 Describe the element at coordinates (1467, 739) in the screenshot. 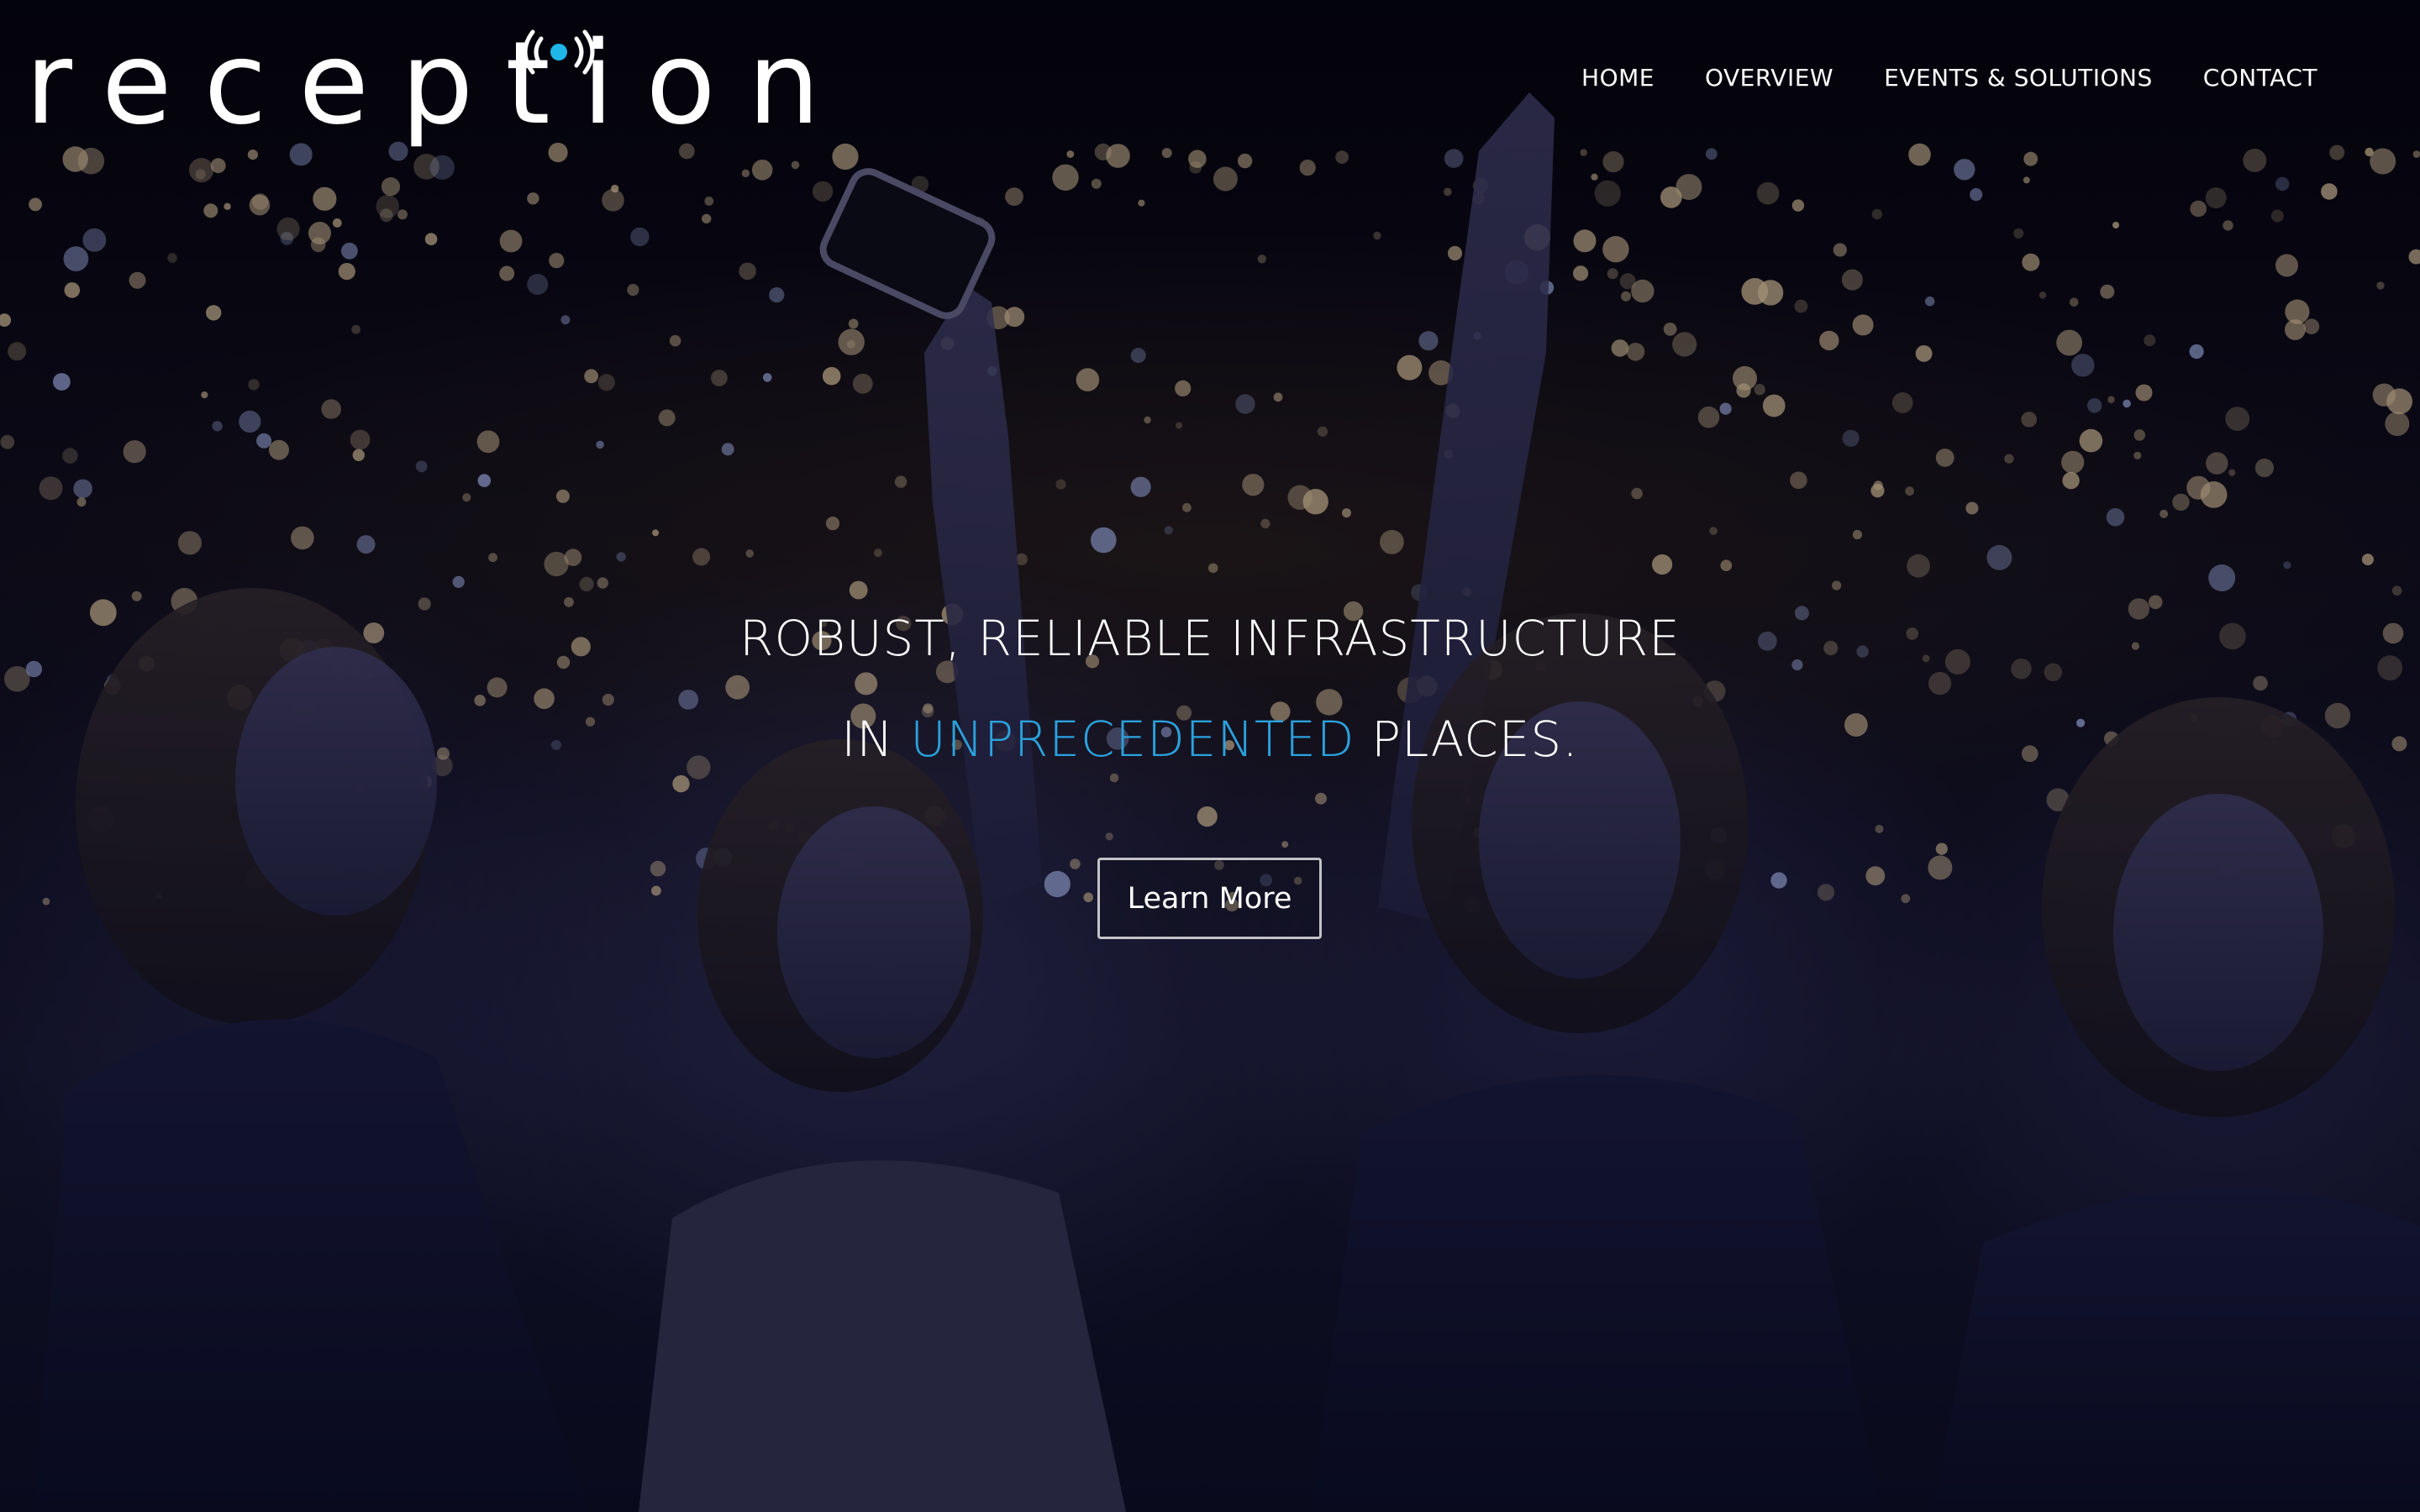

I see `hero-headline-line2-suffix: PLACES.` at that location.